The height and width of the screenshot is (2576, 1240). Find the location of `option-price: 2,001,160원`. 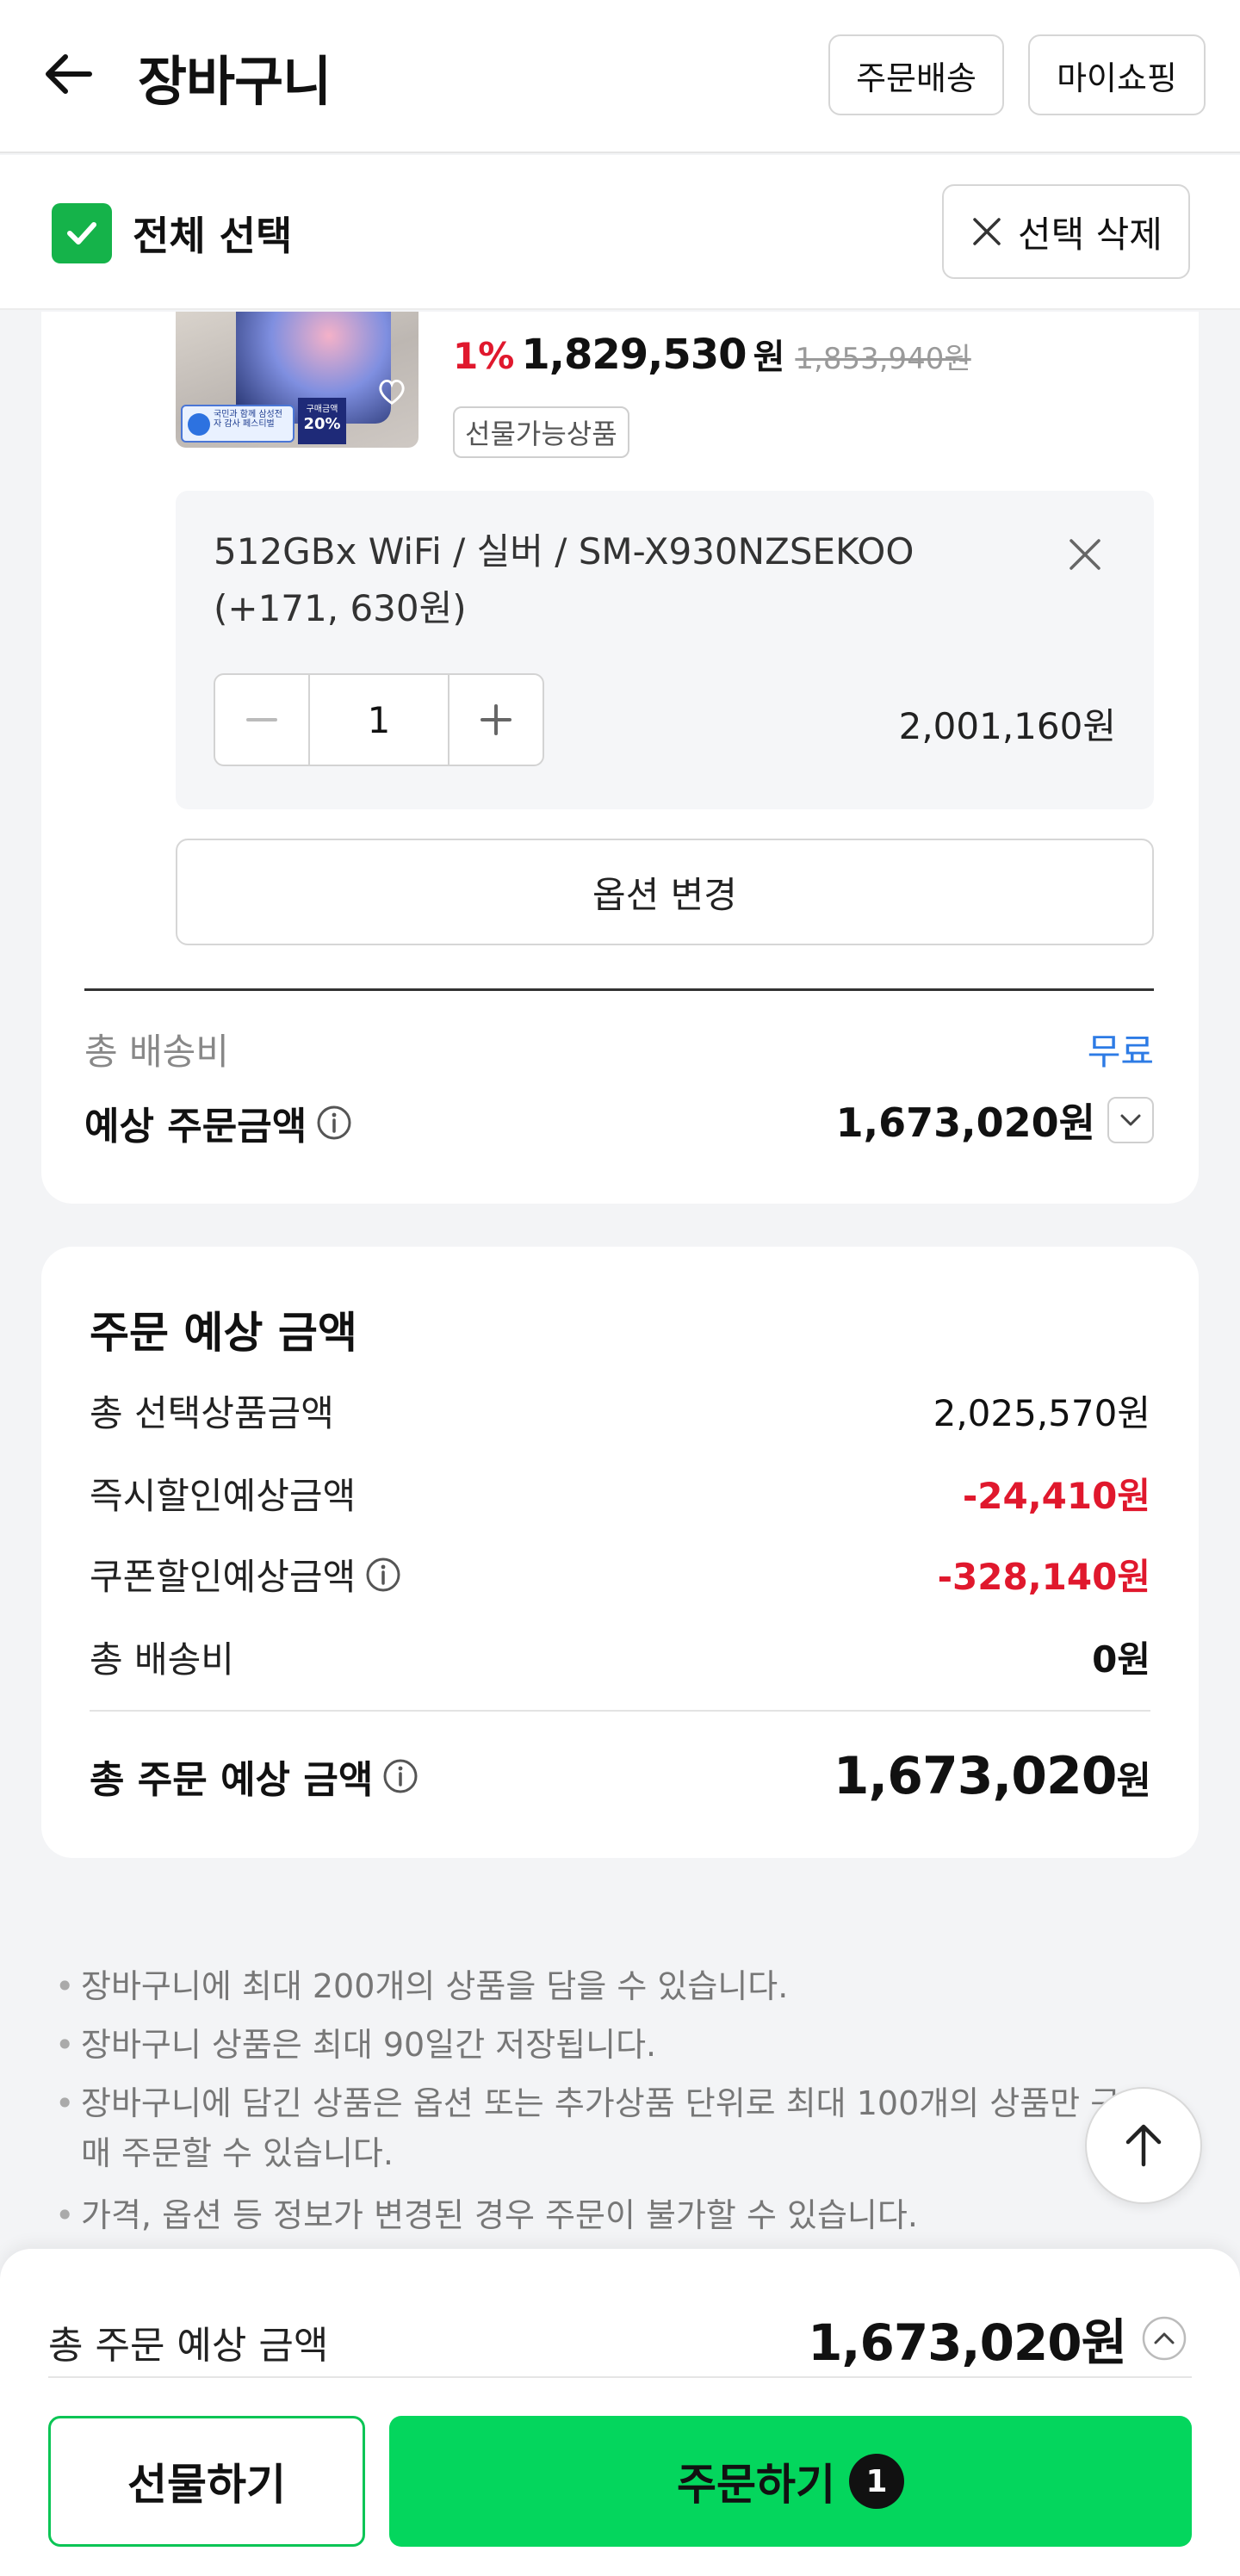

option-price: 2,001,160원 is located at coordinates (1007, 726).